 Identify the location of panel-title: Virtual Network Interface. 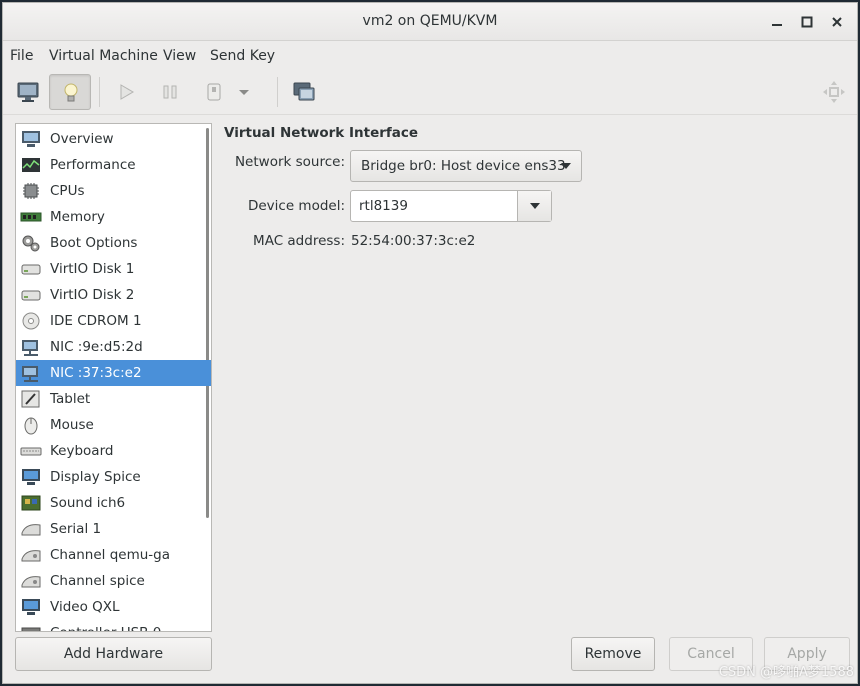
(321, 133).